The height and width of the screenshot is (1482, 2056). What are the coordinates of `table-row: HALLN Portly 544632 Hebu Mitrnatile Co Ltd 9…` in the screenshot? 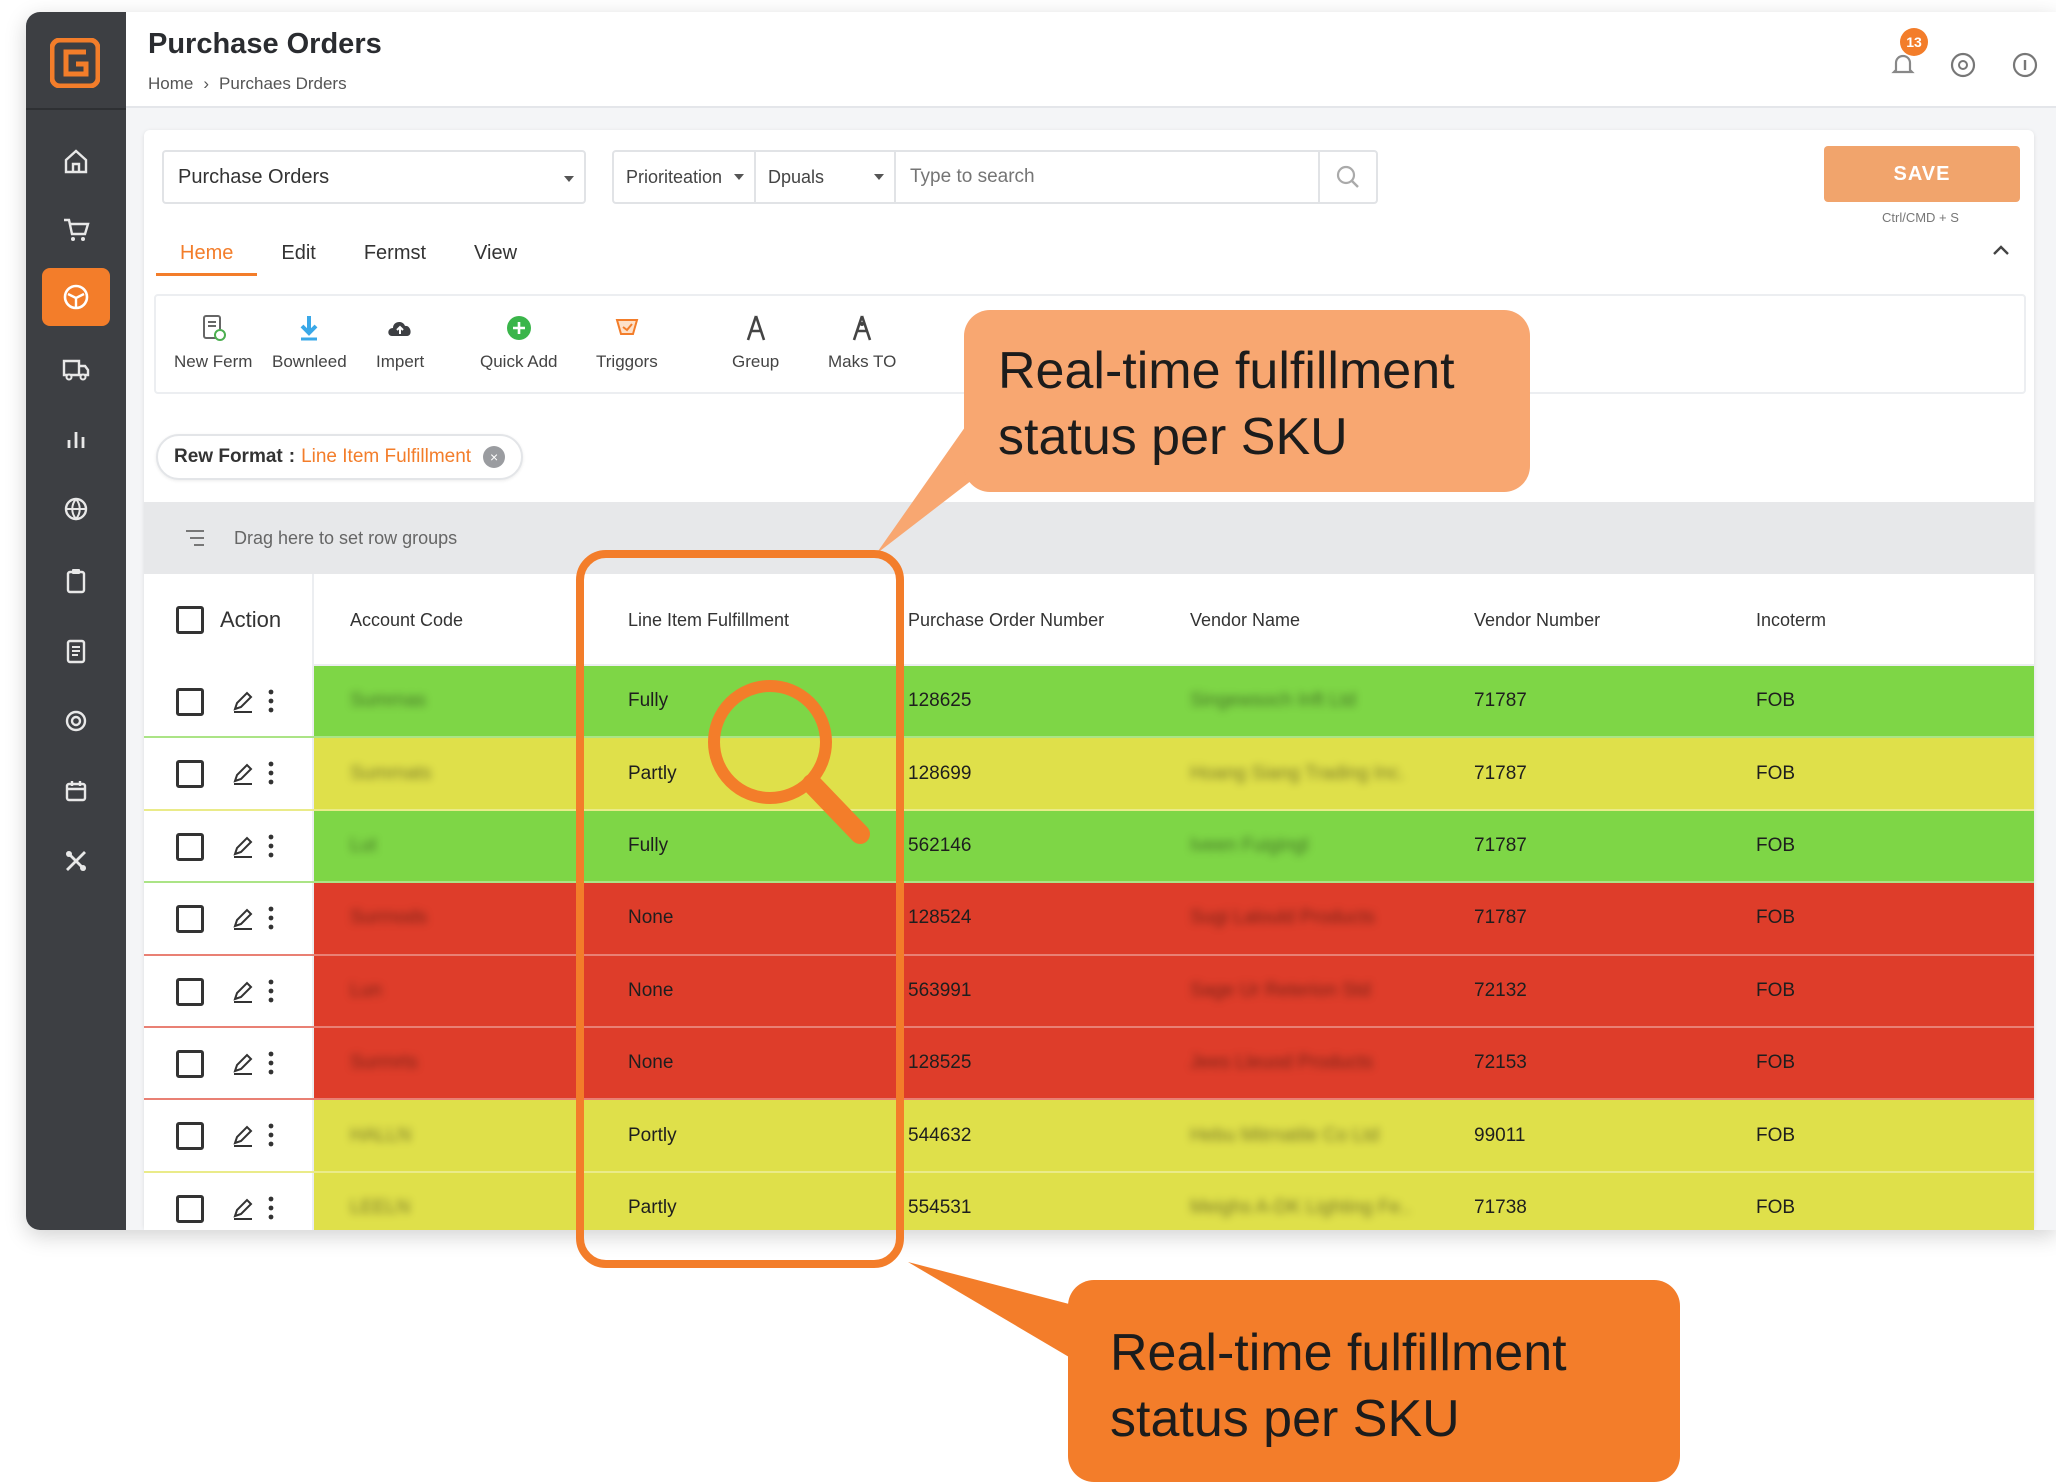 It's located at (1089, 1136).